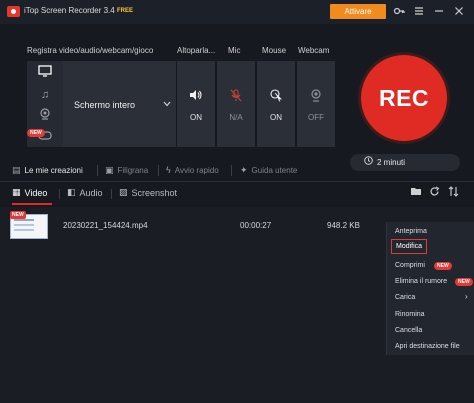 Image resolution: width=474 pixels, height=403 pixels. I want to click on tab-audio: ◧ Audio, so click(85, 192).